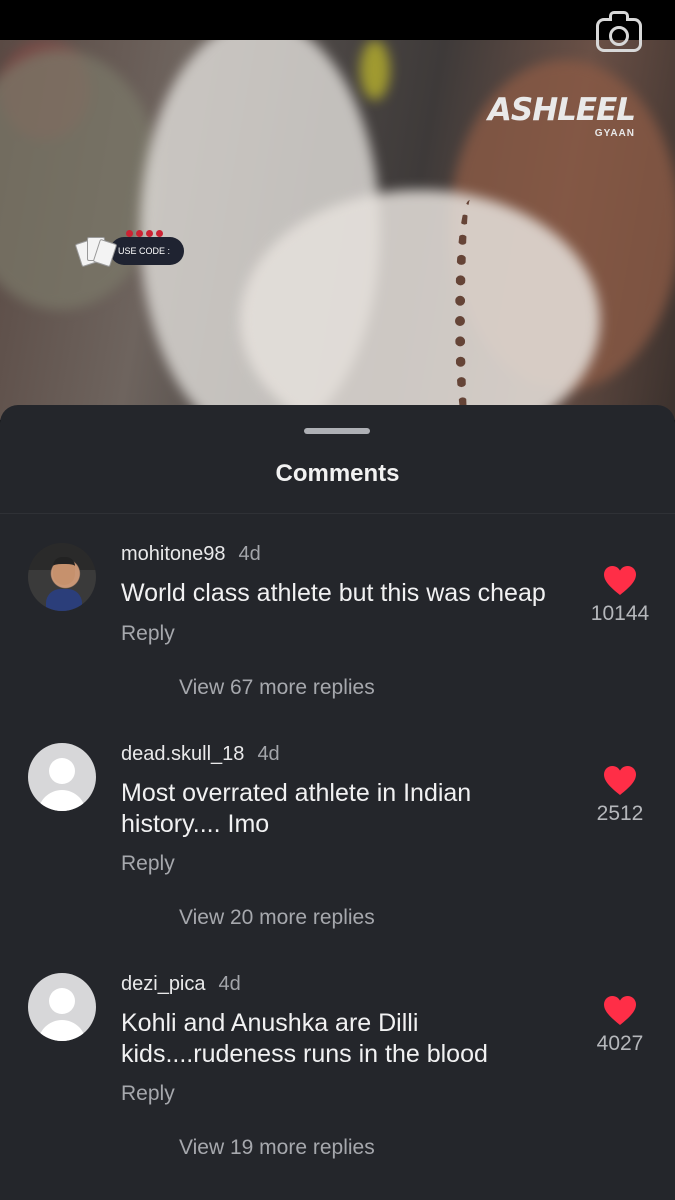  Describe the element at coordinates (337, 513) in the screenshot. I see `divider` at that location.